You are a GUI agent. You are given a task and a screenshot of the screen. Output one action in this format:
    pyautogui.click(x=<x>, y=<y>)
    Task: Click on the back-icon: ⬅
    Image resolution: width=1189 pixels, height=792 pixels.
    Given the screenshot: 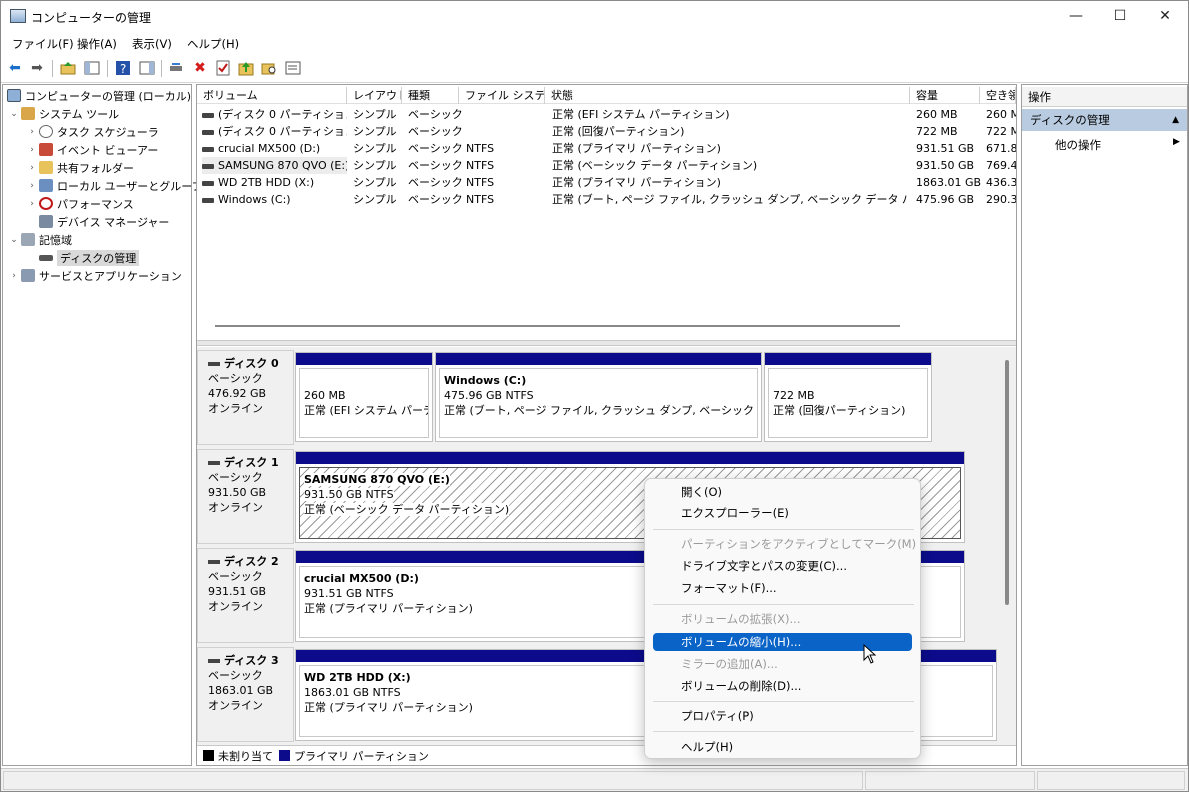 What is the action you would take?
    pyautogui.click(x=15, y=68)
    